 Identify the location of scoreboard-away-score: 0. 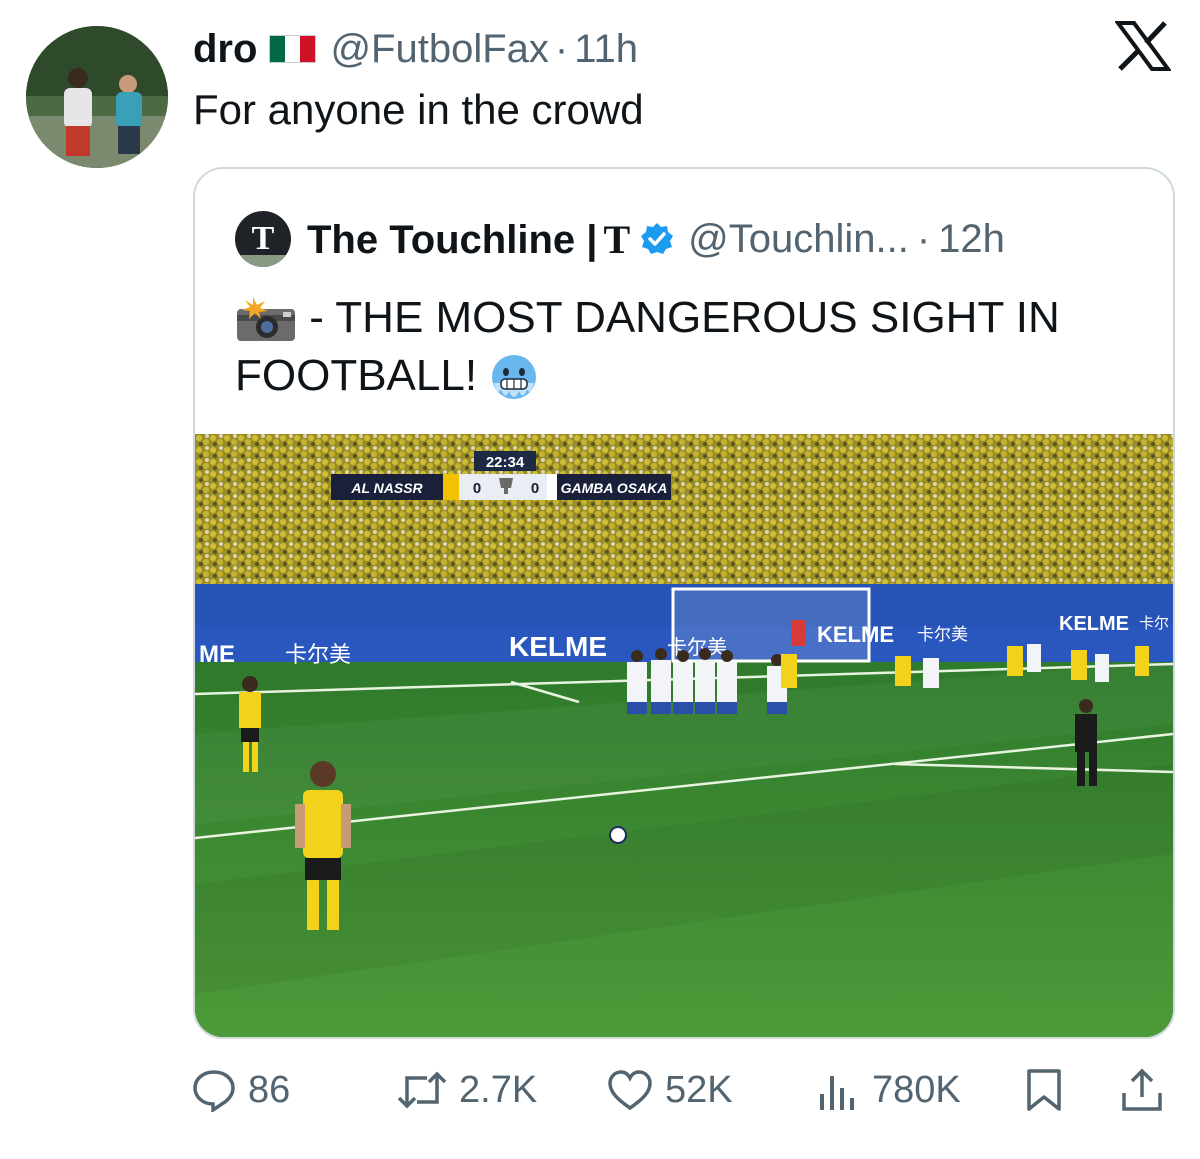
(535, 488).